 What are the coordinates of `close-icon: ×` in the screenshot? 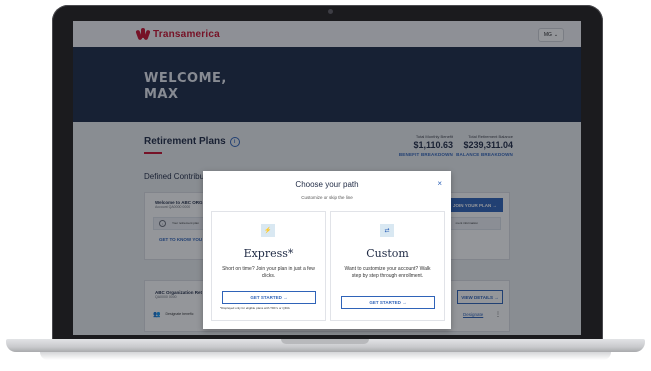 It's located at (439, 183).